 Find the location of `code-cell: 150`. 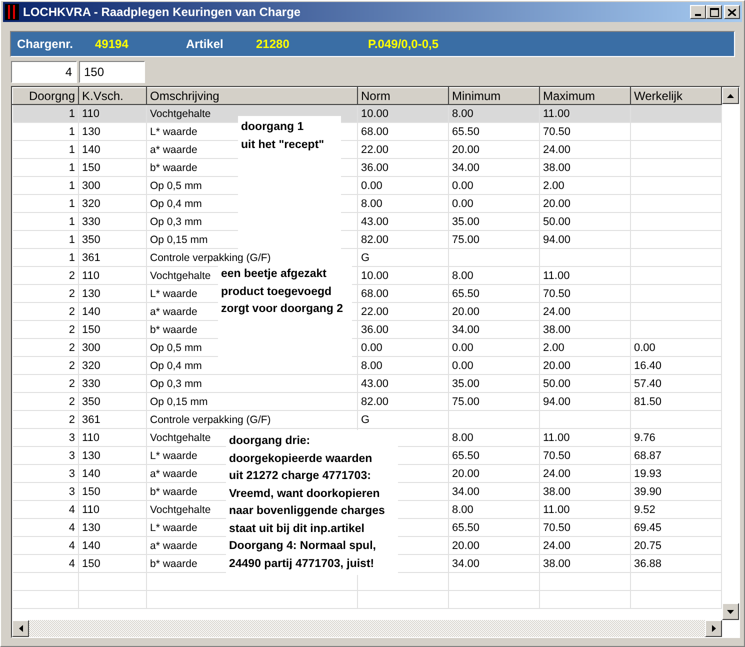

code-cell: 150 is located at coordinates (91, 168).